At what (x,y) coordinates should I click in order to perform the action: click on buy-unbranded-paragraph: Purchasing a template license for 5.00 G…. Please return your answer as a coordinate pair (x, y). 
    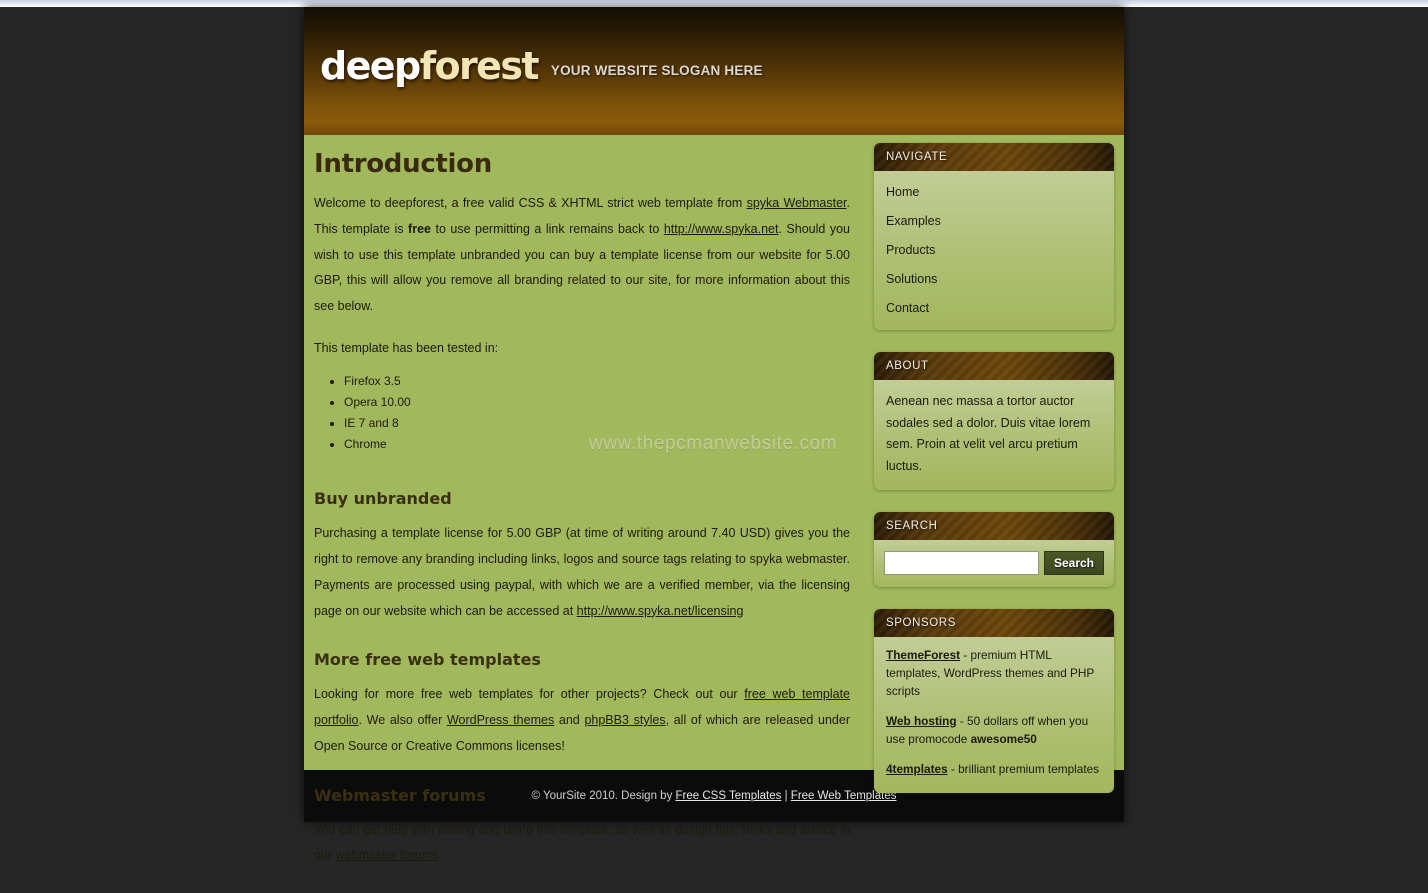
    Looking at the image, I should click on (583, 572).